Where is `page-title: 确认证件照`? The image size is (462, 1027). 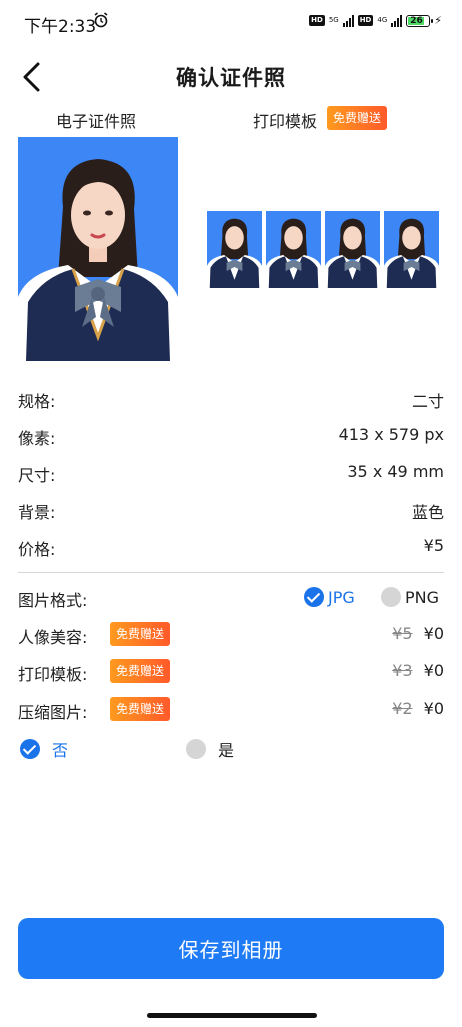 page-title: 确认证件照 is located at coordinates (231, 78).